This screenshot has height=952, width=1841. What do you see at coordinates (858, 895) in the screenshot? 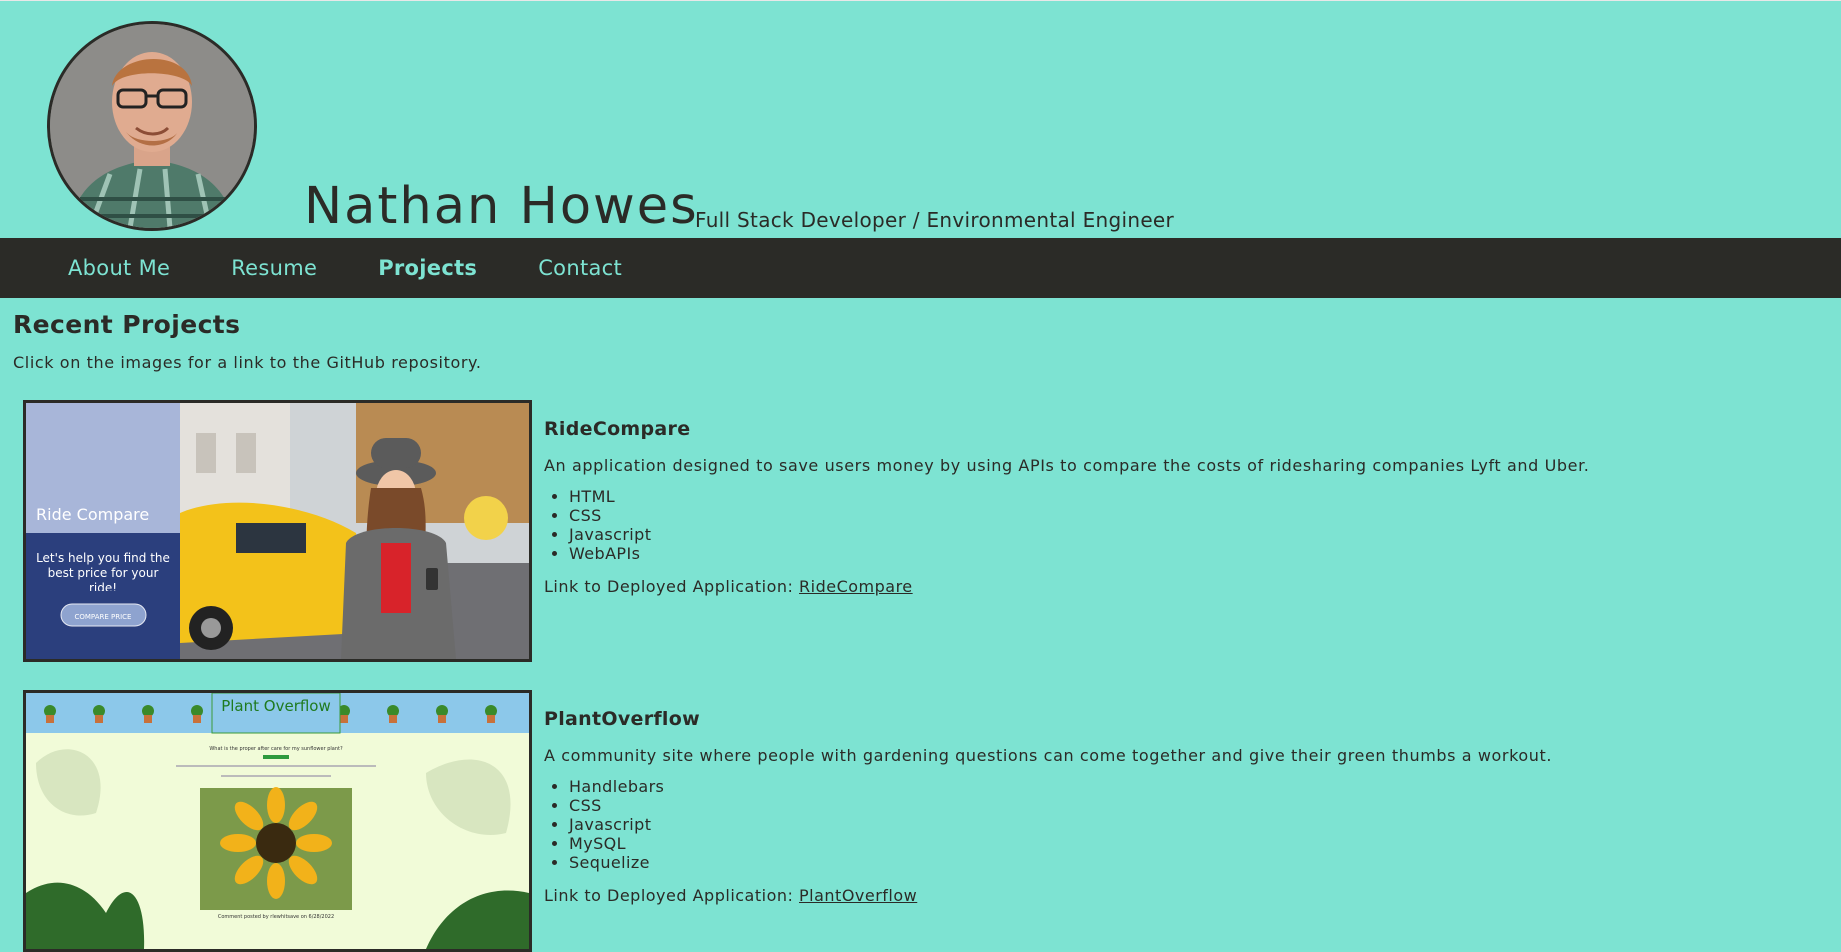
I see `deployed-link-plantoverflow: PlantOverflow` at bounding box center [858, 895].